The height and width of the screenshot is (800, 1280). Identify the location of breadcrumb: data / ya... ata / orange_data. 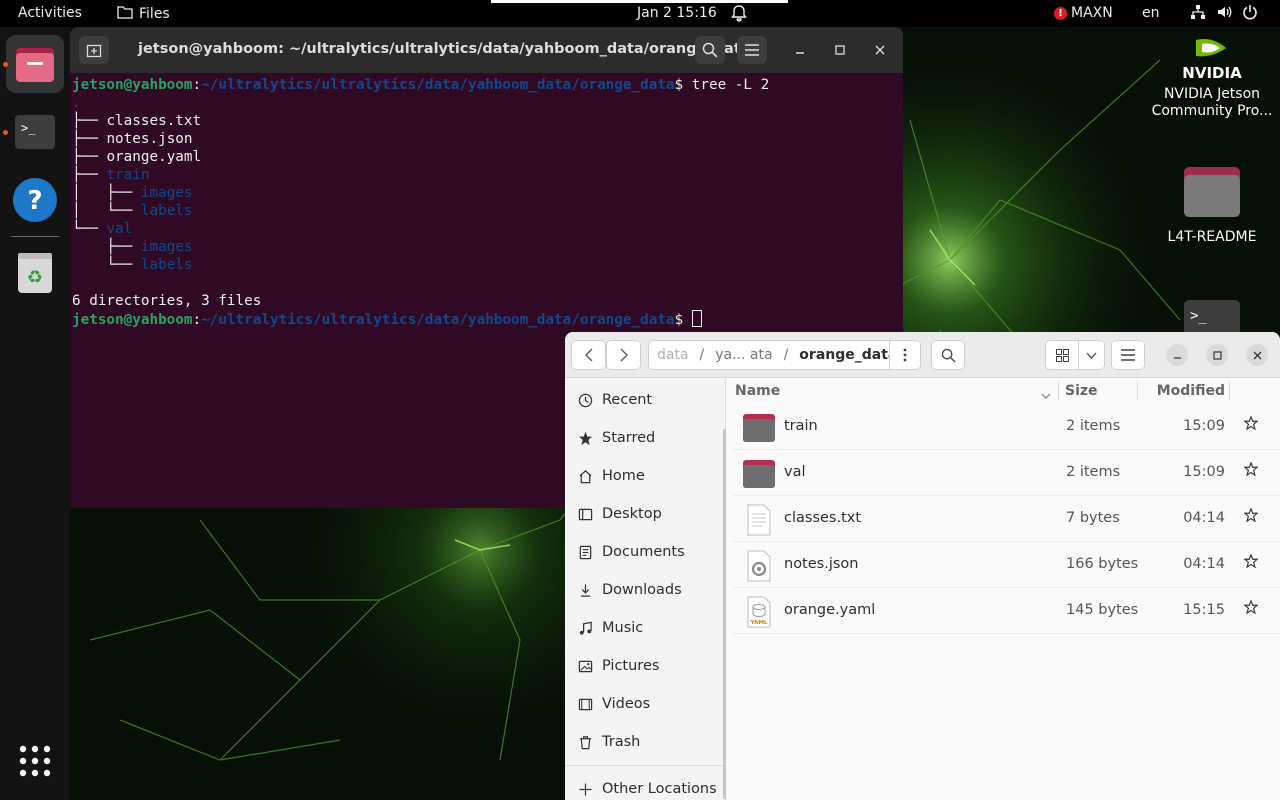
(784, 355).